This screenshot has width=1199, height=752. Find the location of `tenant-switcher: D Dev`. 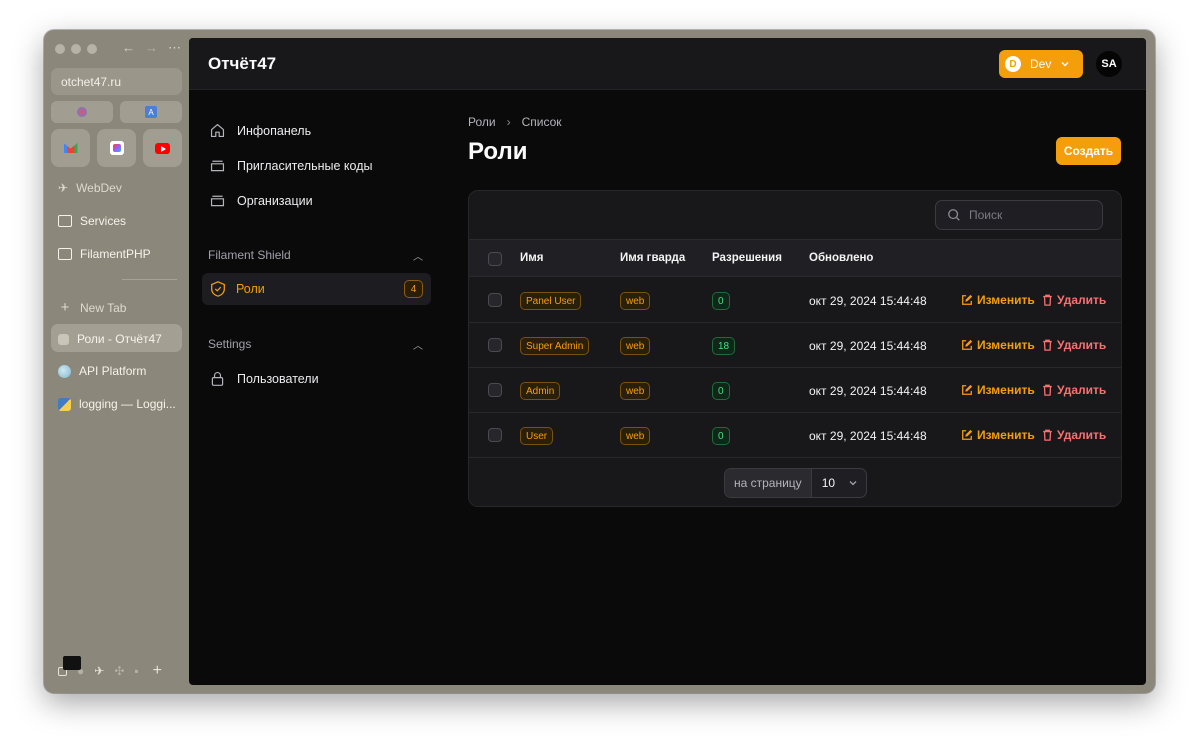

tenant-switcher: D Dev is located at coordinates (1041, 64).